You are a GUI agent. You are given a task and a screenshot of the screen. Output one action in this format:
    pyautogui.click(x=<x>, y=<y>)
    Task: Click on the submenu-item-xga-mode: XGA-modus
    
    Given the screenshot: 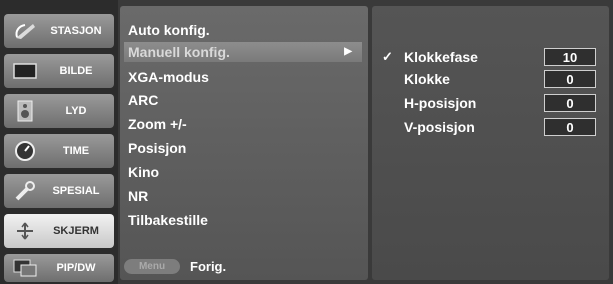 What is the action you would take?
    pyautogui.click(x=245, y=77)
    